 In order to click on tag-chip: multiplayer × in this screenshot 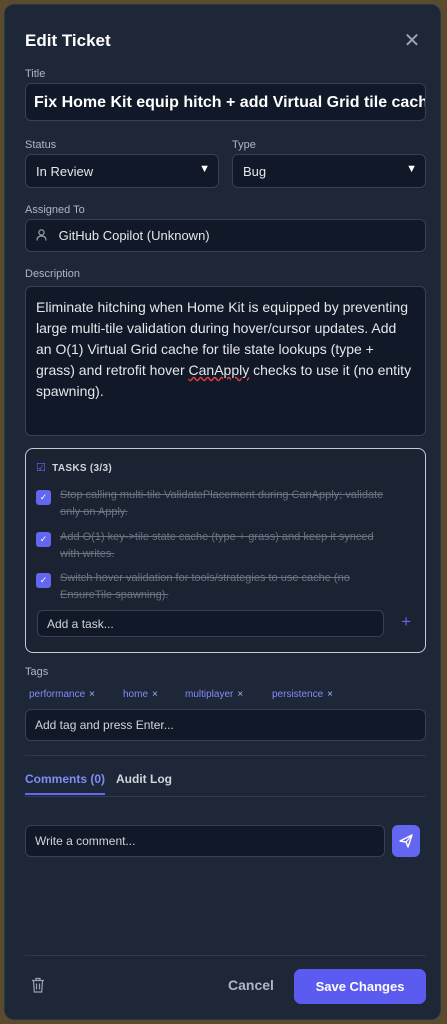, I will do `click(214, 694)`.